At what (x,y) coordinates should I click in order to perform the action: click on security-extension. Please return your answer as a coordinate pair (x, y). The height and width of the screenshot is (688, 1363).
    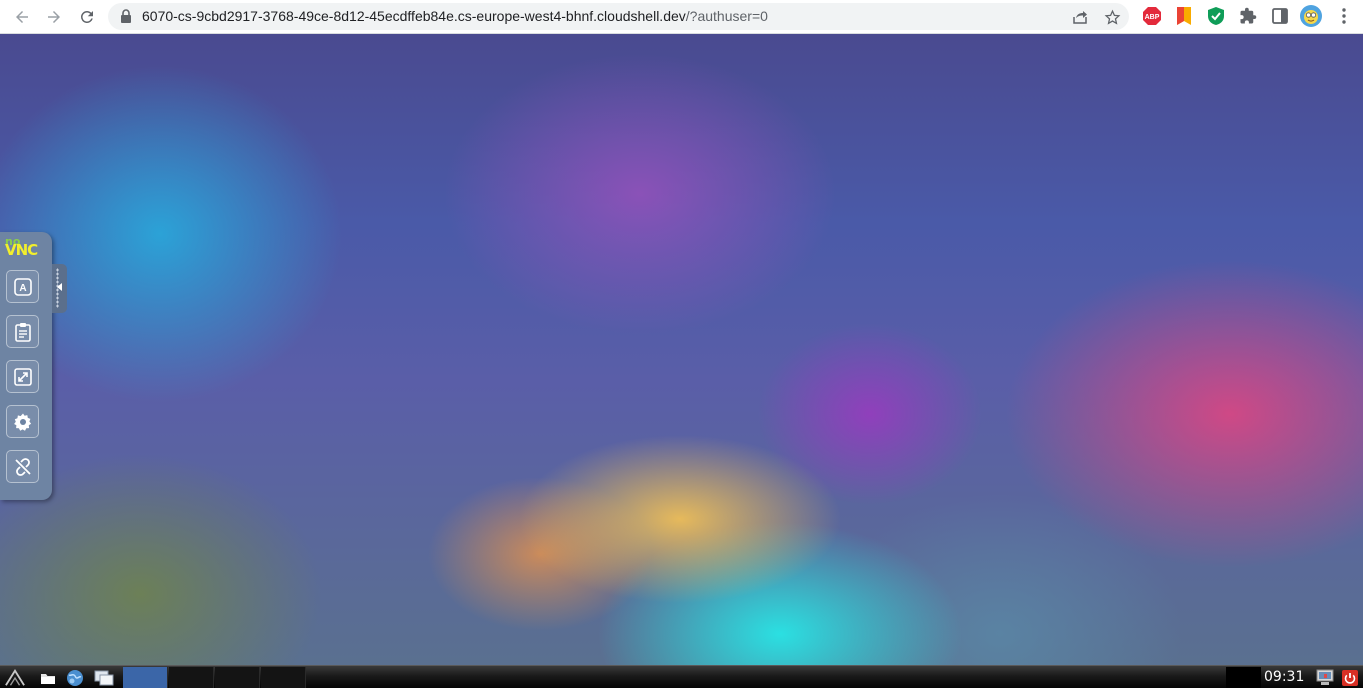
    Looking at the image, I should click on (1216, 16).